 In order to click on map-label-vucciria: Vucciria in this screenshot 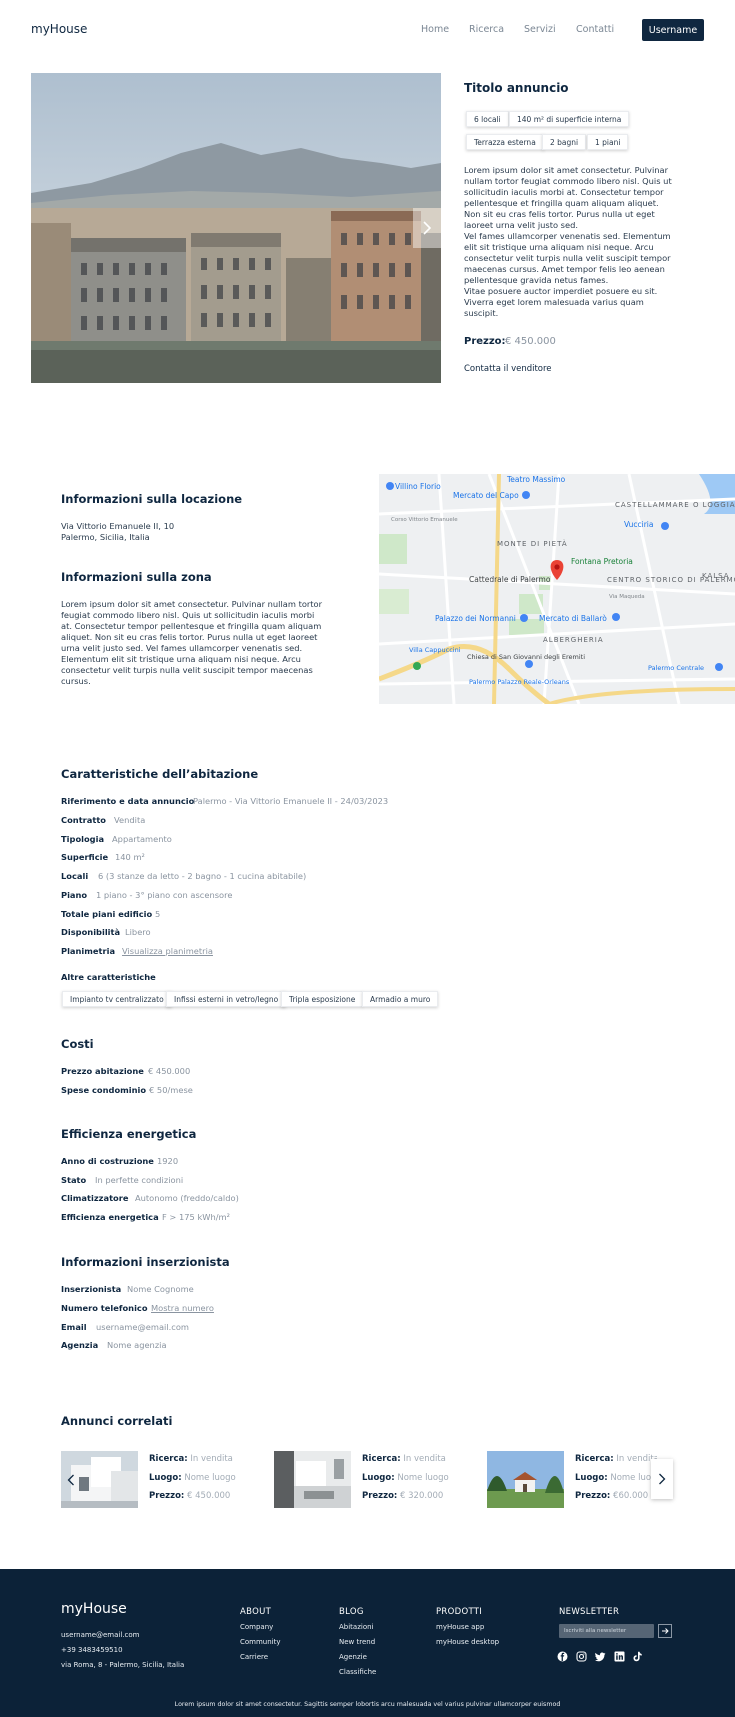, I will do `click(638, 524)`.